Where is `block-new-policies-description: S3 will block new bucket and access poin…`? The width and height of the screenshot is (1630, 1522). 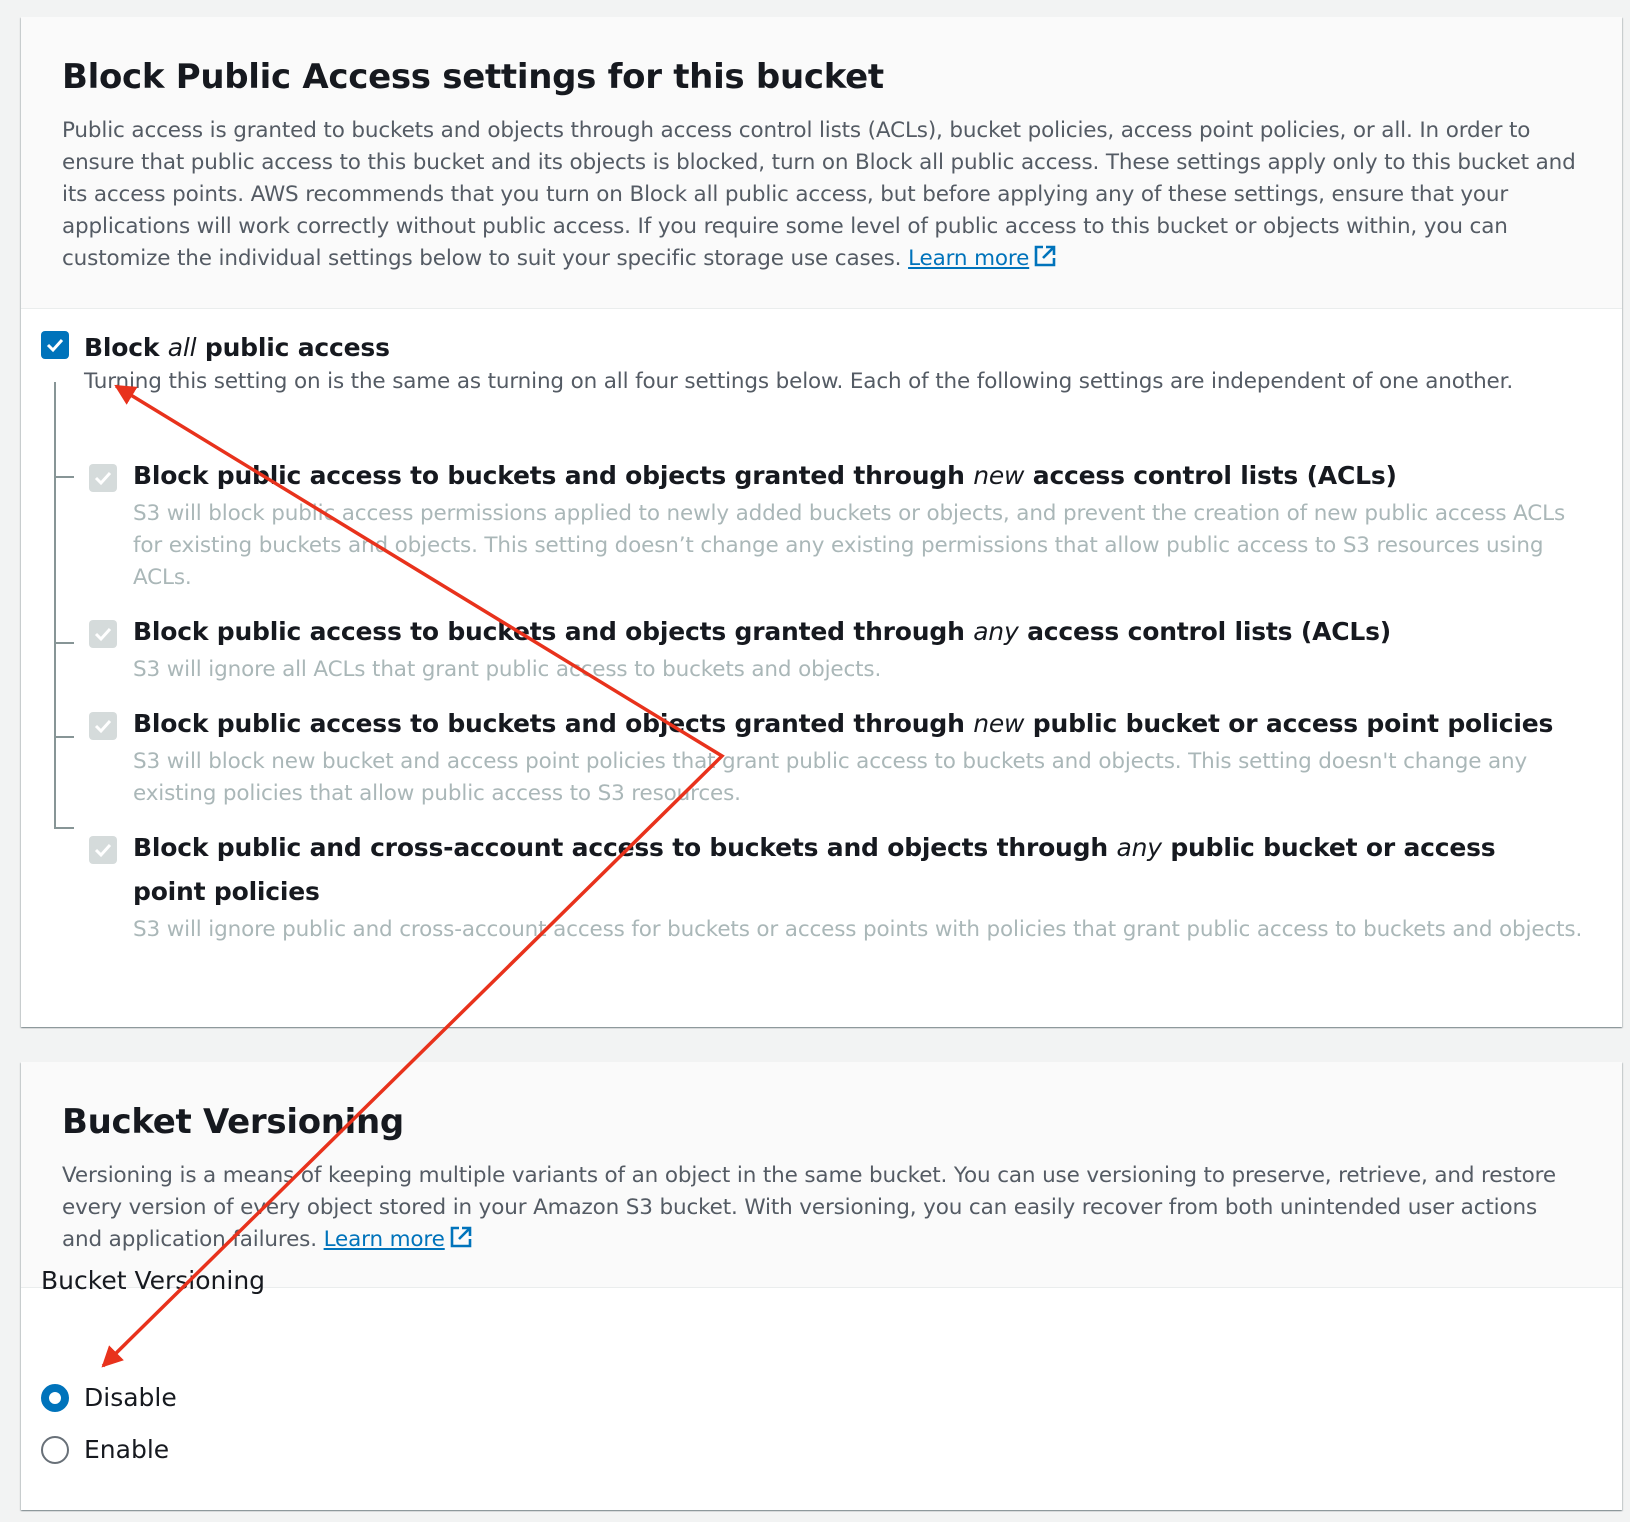
block-new-policies-description: S3 will block new bucket and access poin… is located at coordinates (830, 777).